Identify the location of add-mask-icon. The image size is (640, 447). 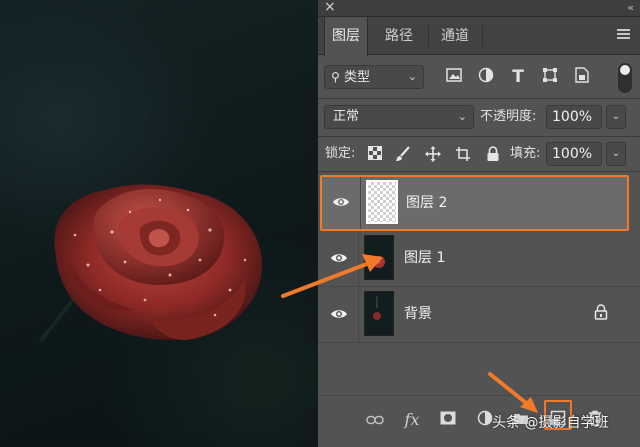
(448, 420).